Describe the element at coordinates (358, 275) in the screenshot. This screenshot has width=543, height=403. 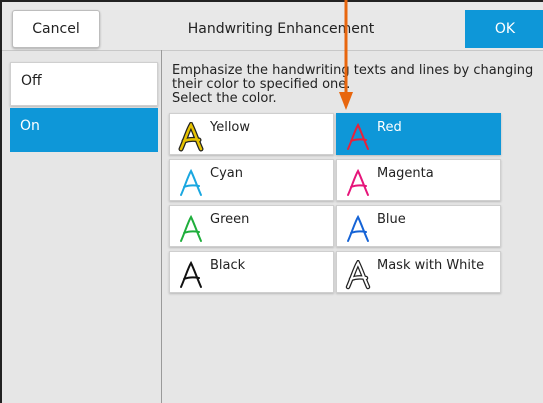
I see `letter-a-outline-icon` at that location.